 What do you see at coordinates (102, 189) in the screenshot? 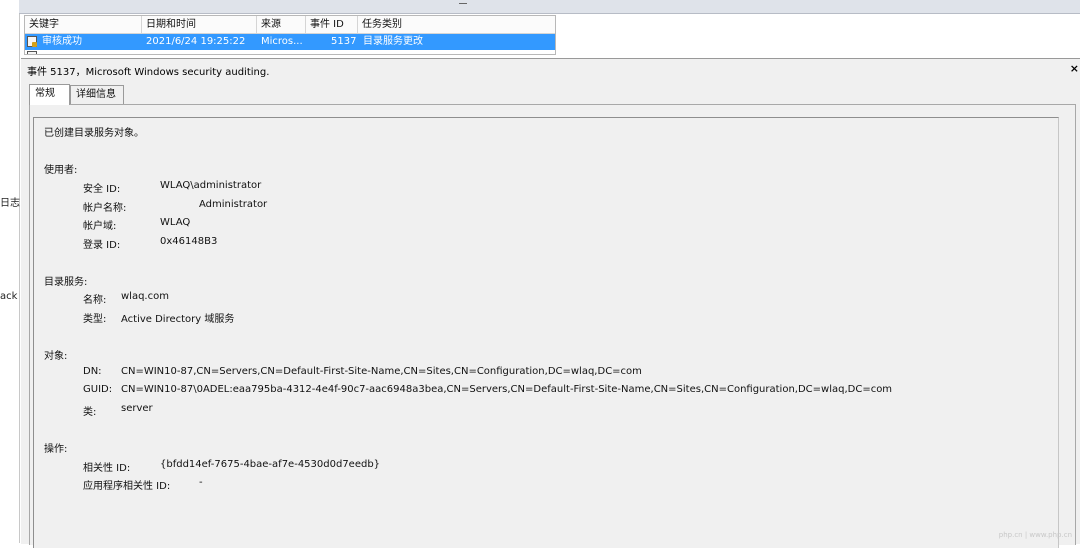
I see `security-id-label: 安全 ID:` at bounding box center [102, 189].